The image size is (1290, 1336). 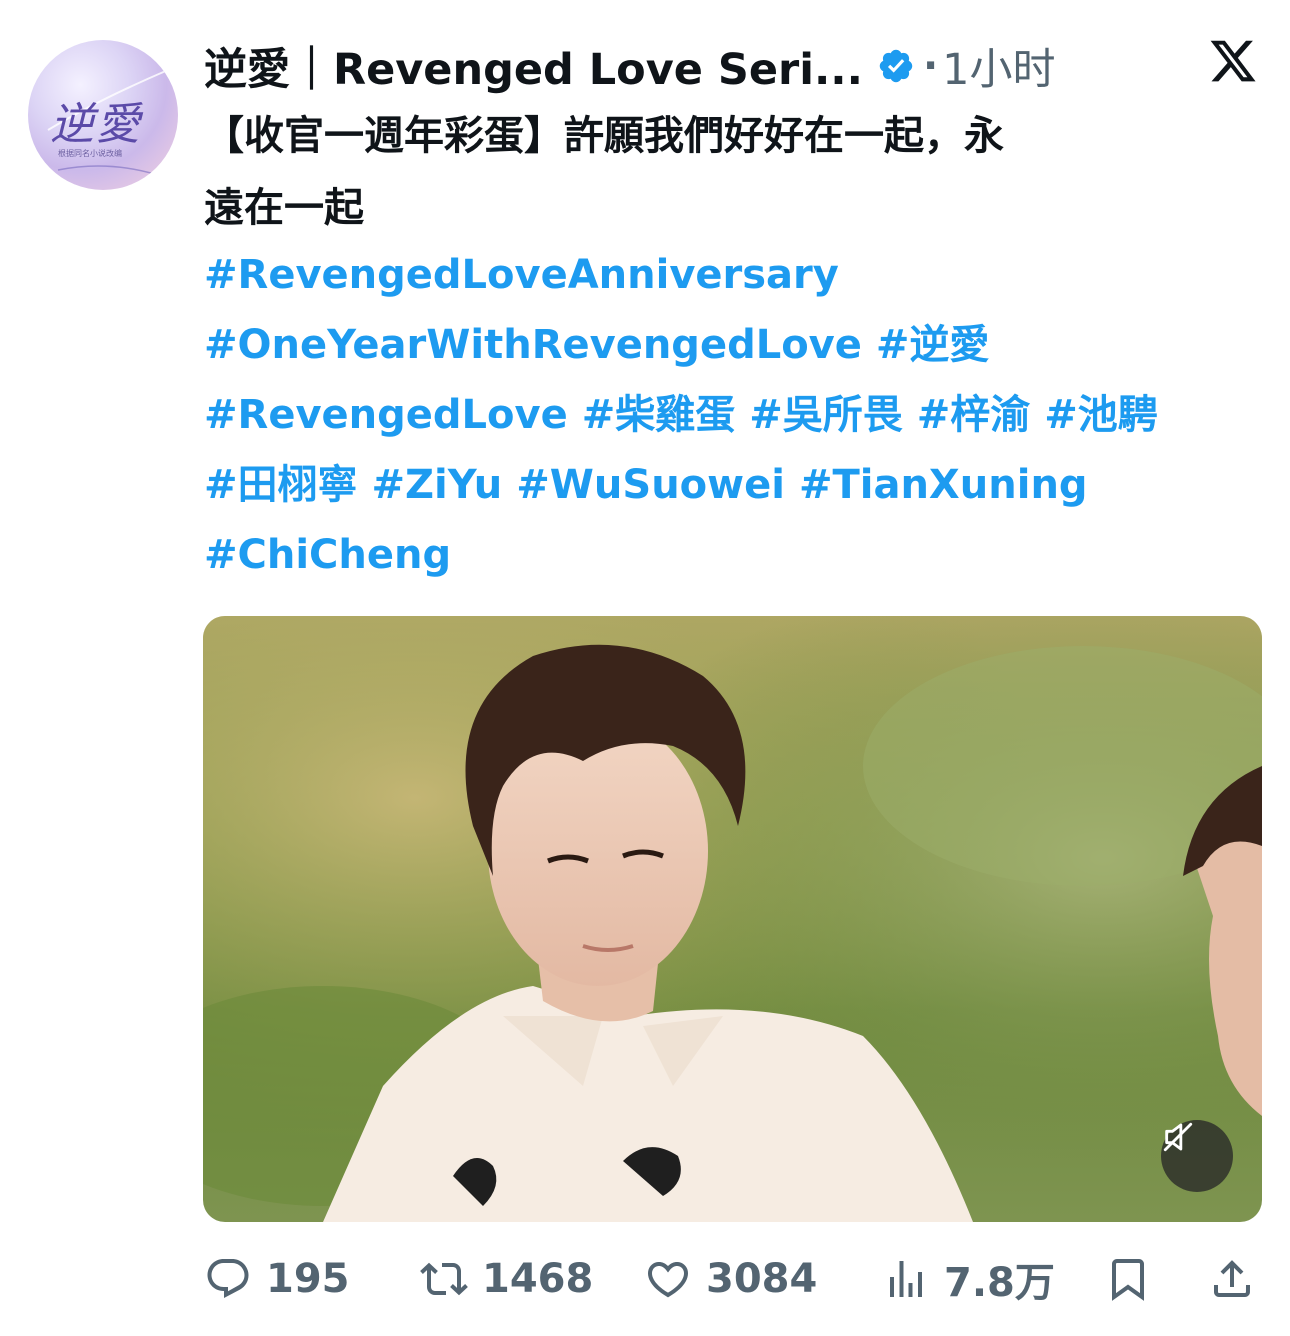 What do you see at coordinates (444, 1279) in the screenshot?
I see `repost-icon` at bounding box center [444, 1279].